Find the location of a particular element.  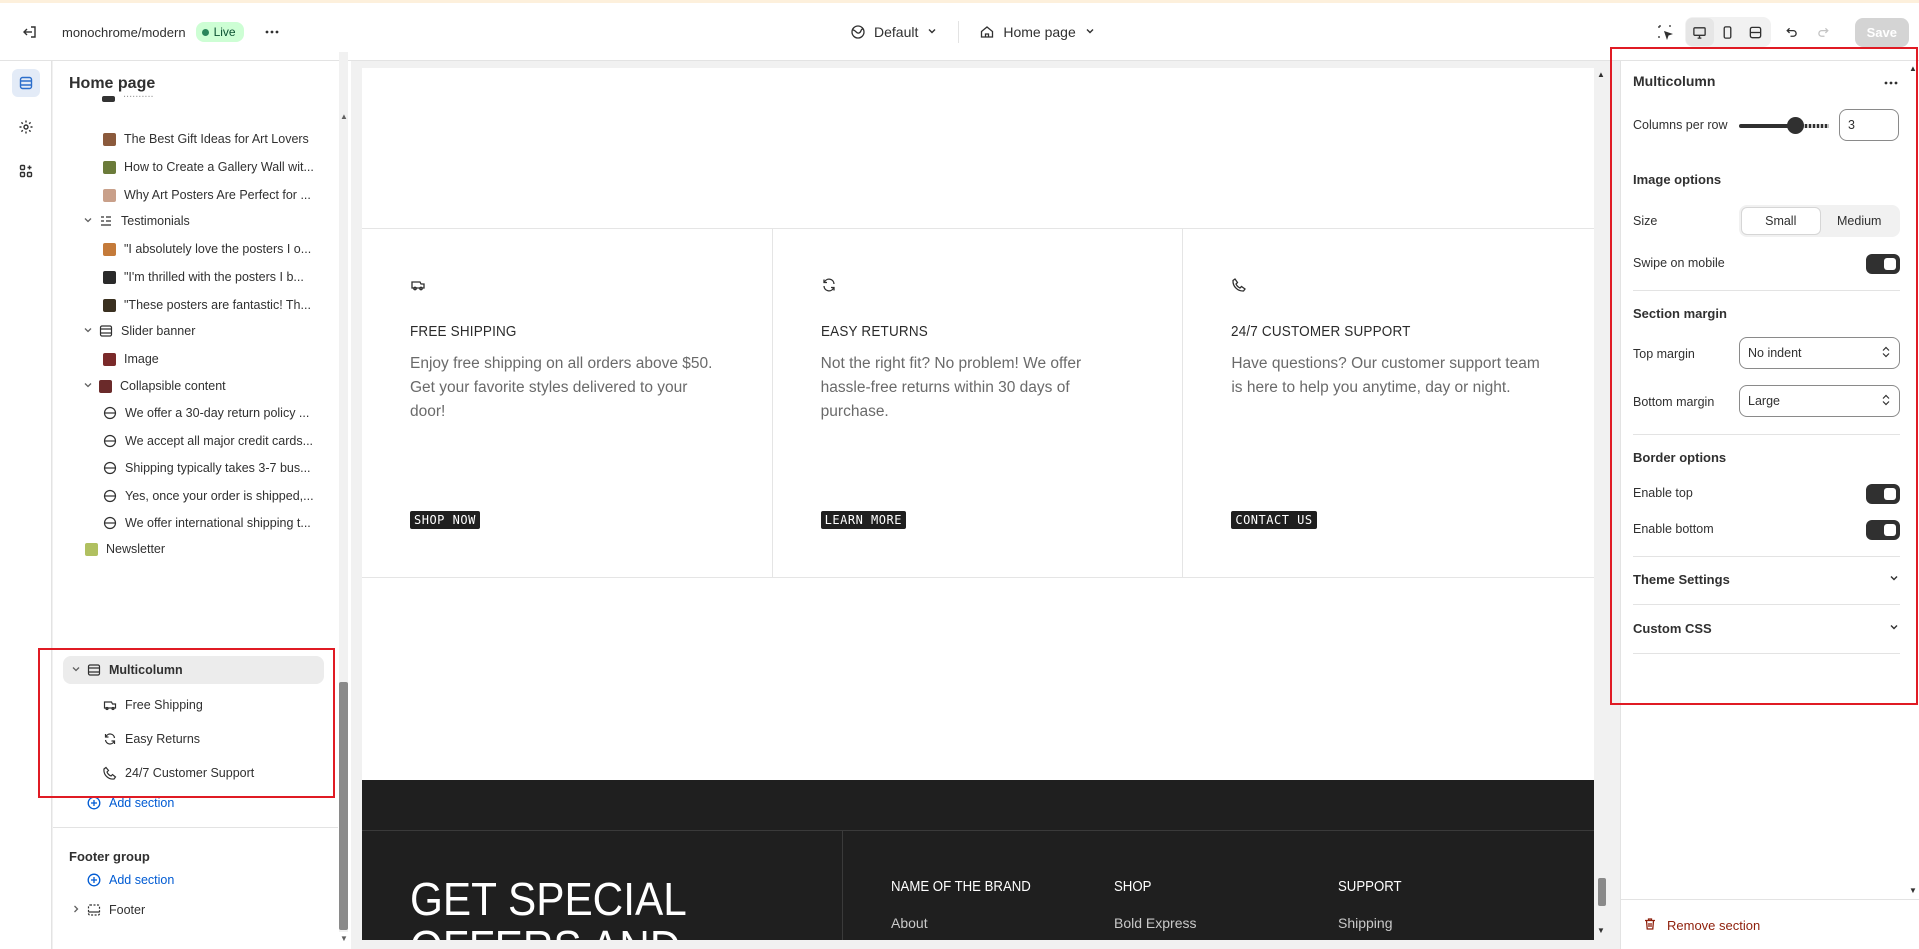

redo-icon is located at coordinates (1825, 32).